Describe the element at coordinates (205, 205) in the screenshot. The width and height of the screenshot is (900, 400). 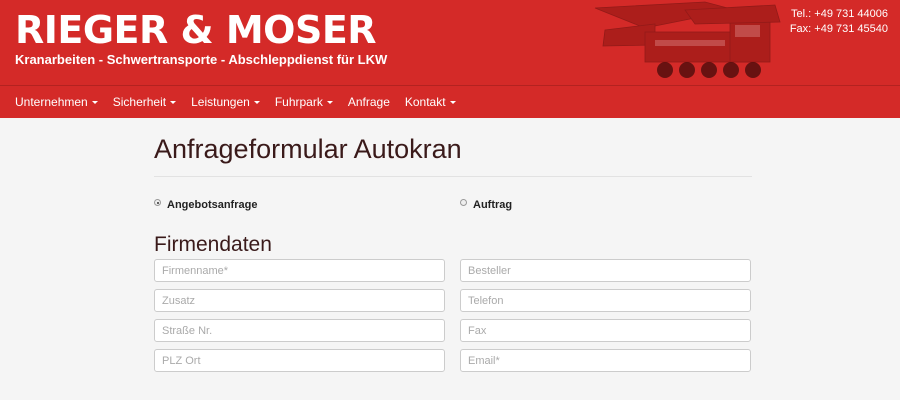
I see `radio-angebotsanfrage: Angebotsanfrage` at that location.